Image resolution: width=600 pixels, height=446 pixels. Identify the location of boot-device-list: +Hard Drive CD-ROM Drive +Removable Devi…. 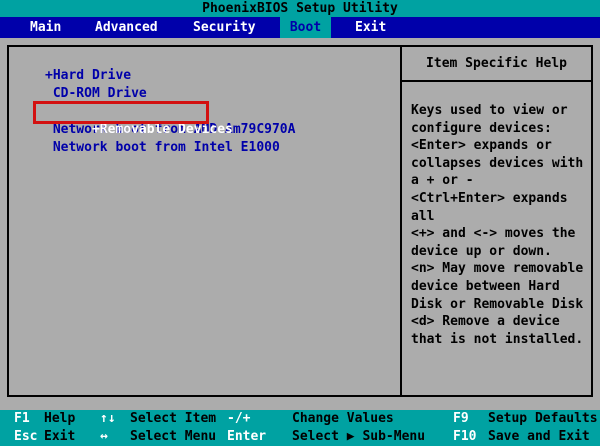
(164, 112).